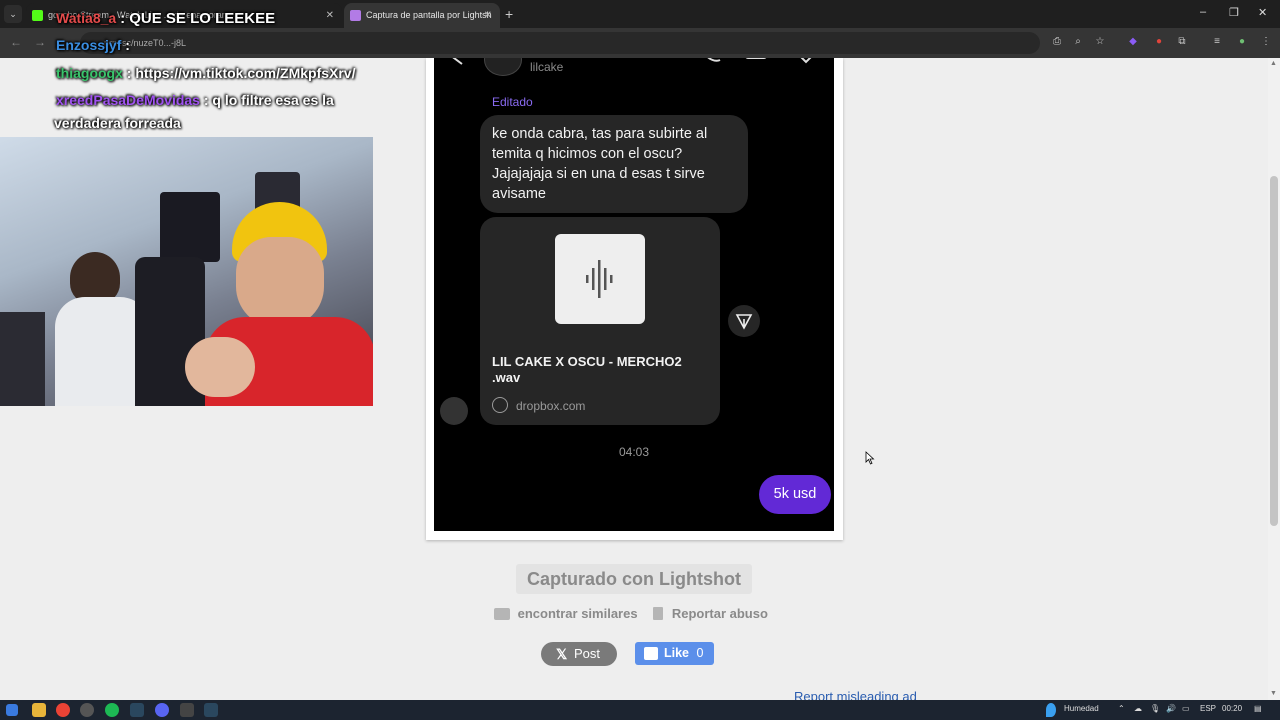 Image resolution: width=1280 pixels, height=720 pixels. I want to click on find-similar-link: encontrar similares, so click(578, 613).